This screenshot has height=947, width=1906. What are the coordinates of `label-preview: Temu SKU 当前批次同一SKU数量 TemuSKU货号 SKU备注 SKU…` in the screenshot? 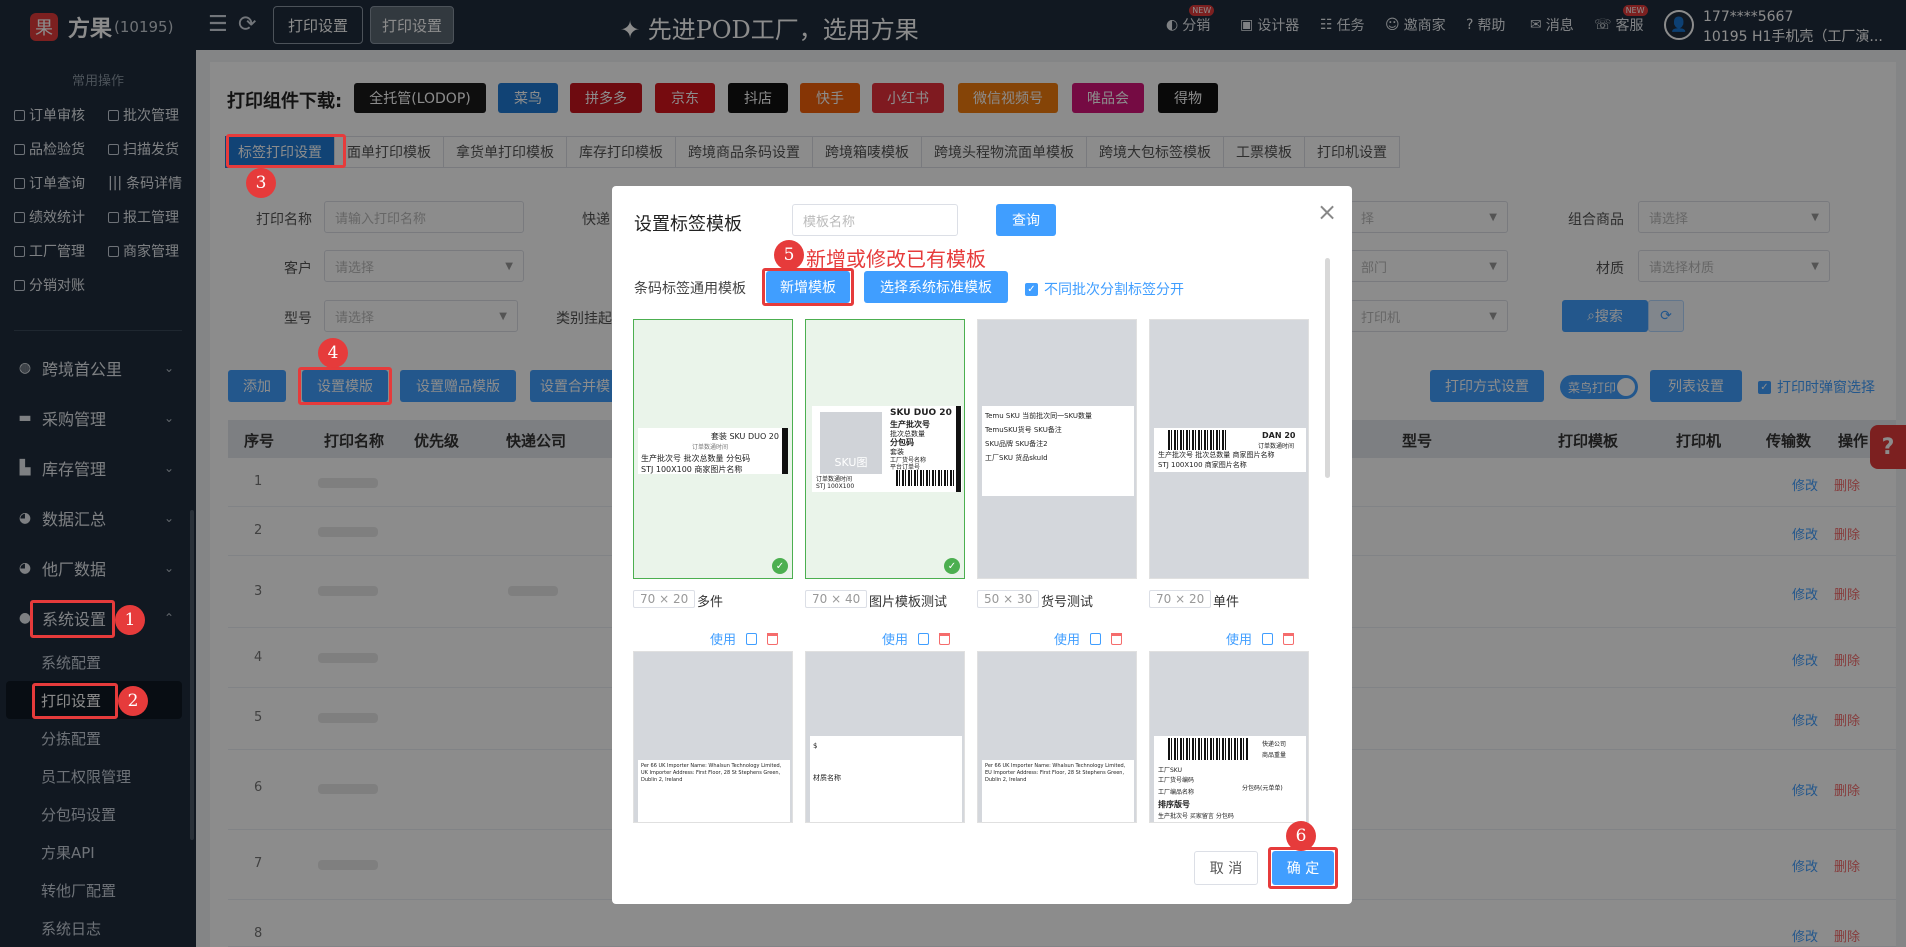 It's located at (1058, 451).